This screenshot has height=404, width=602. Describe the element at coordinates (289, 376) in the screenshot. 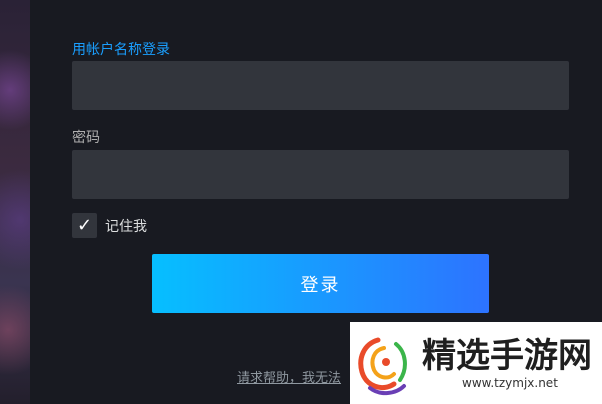

I see `help-link: 请求帮助，我无法` at that location.